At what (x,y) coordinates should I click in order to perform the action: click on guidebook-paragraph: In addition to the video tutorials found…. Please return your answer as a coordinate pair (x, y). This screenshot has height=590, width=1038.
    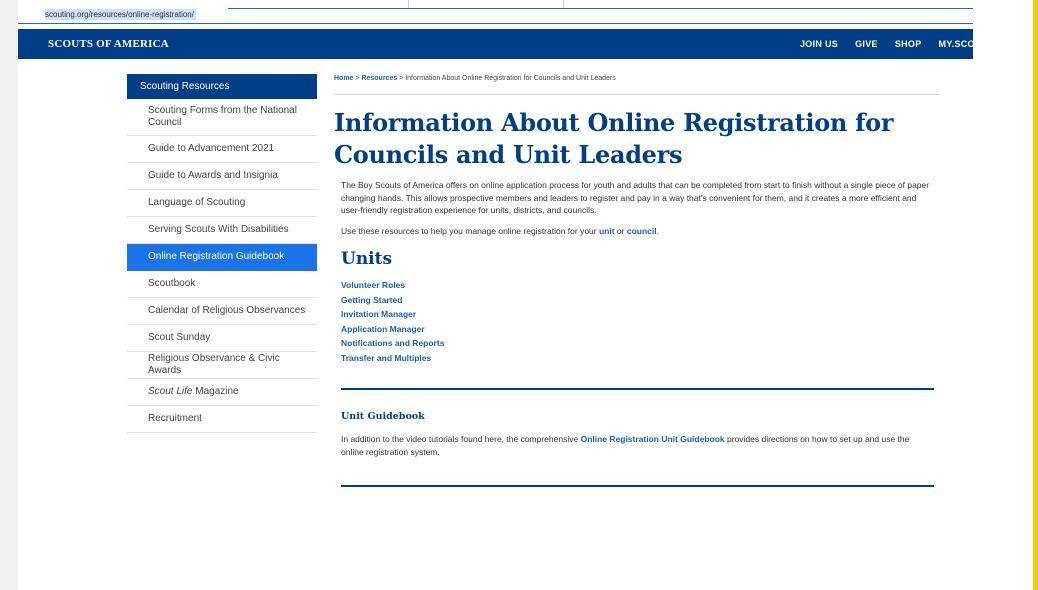
    Looking at the image, I should click on (625, 445).